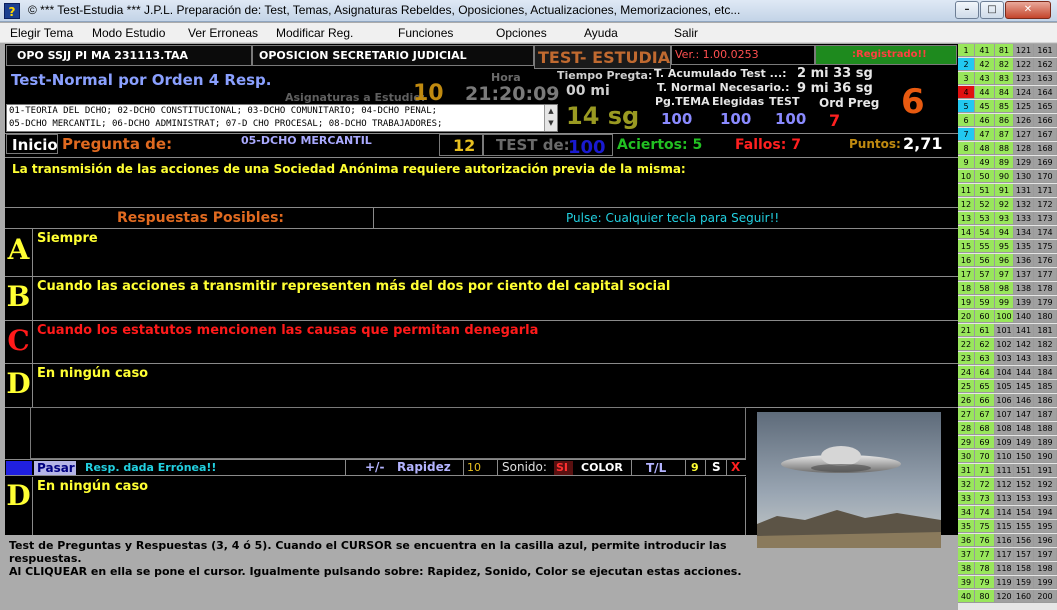 The width and height of the screenshot is (1057, 610). What do you see at coordinates (1004, 232) in the screenshot?
I see `grid-cell: 94` at bounding box center [1004, 232].